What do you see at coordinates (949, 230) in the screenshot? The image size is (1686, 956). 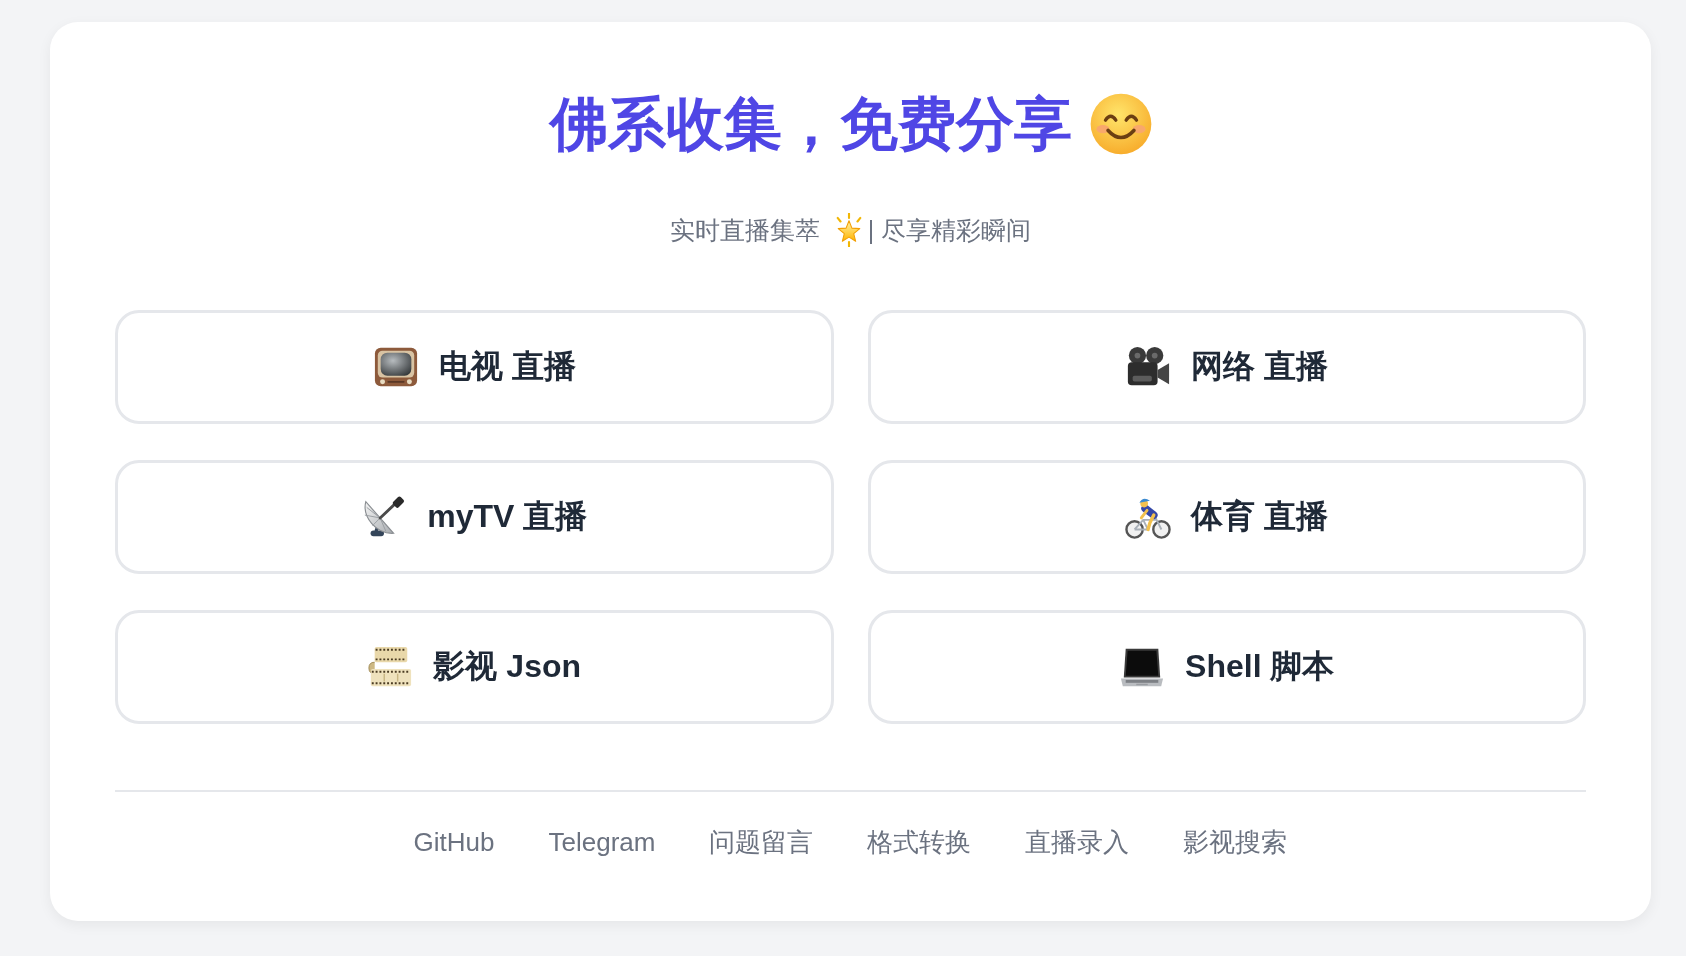 I see `subtitle-text: | 尽享精彩瞬间` at bounding box center [949, 230].